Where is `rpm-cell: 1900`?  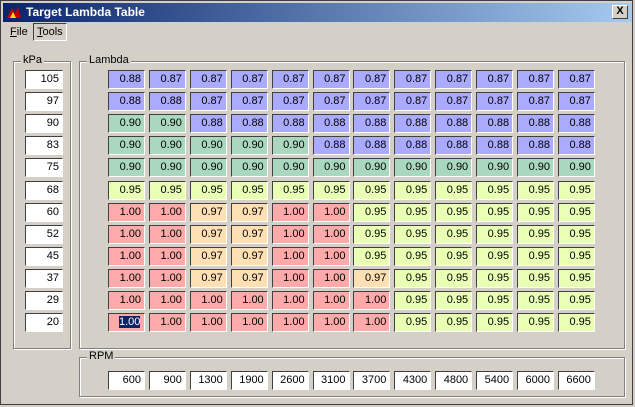 rpm-cell: 1900 is located at coordinates (249, 380).